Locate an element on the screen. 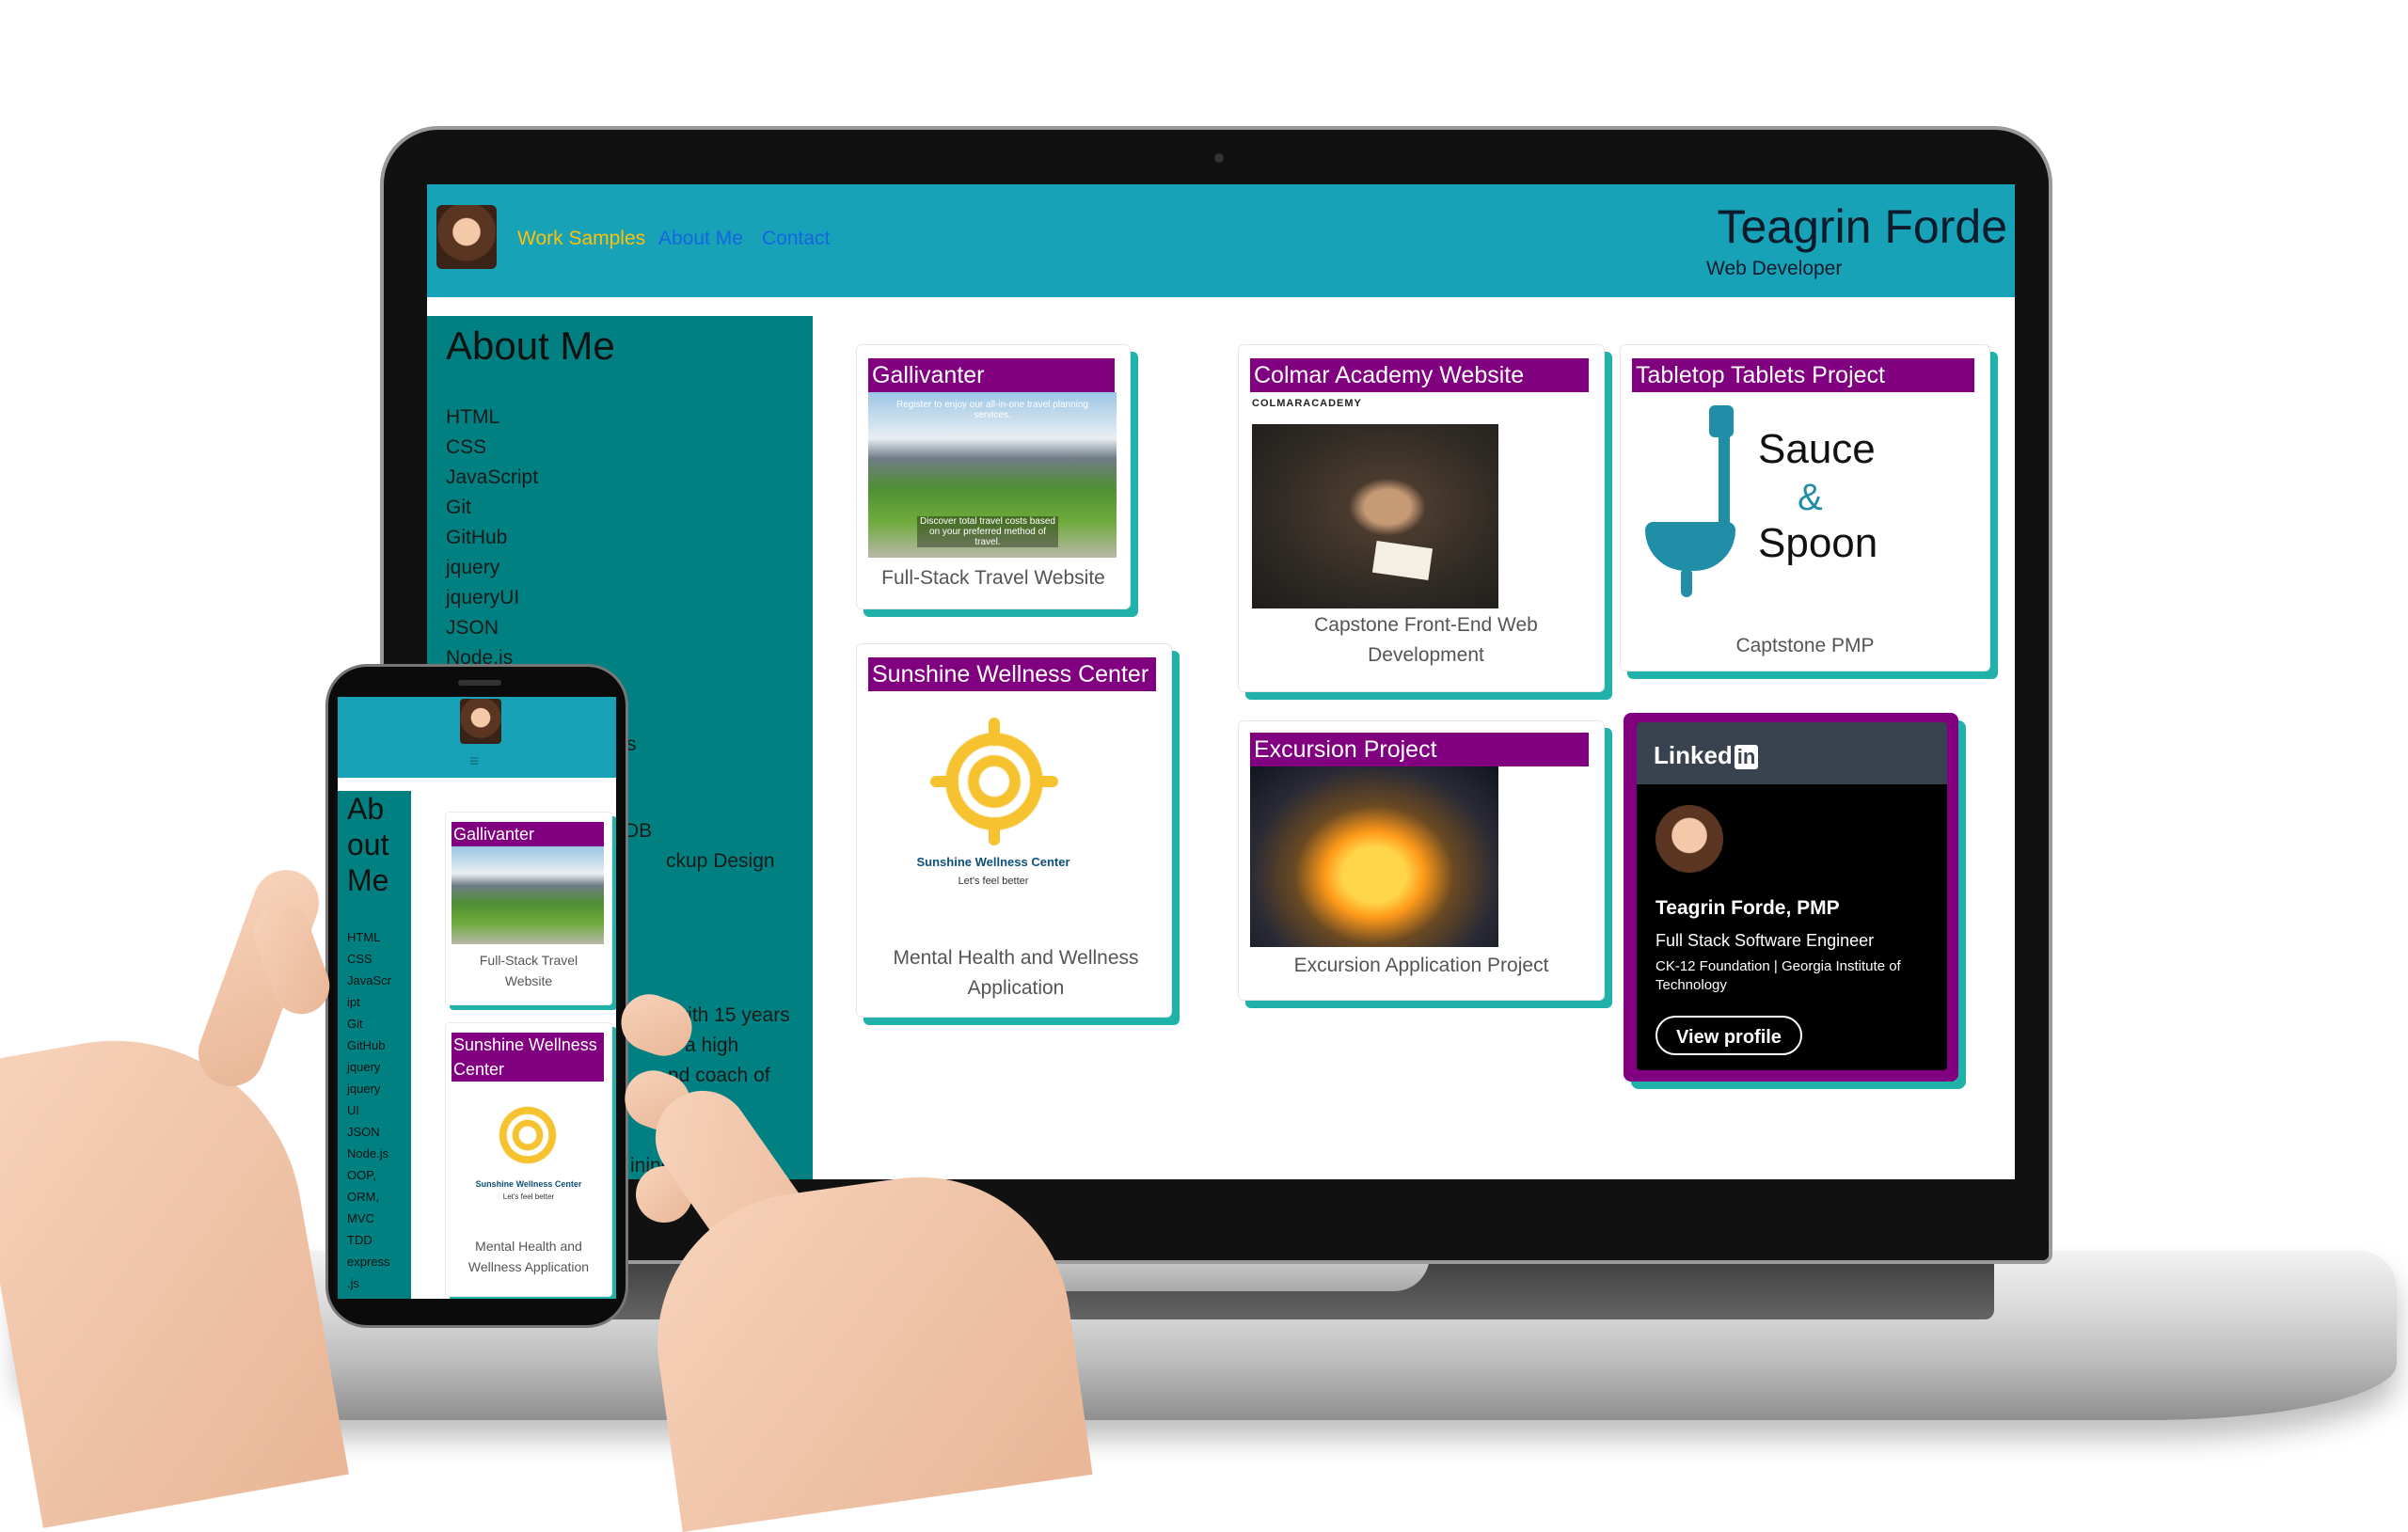  skill-item: jqueryUI is located at coordinates (483, 597).